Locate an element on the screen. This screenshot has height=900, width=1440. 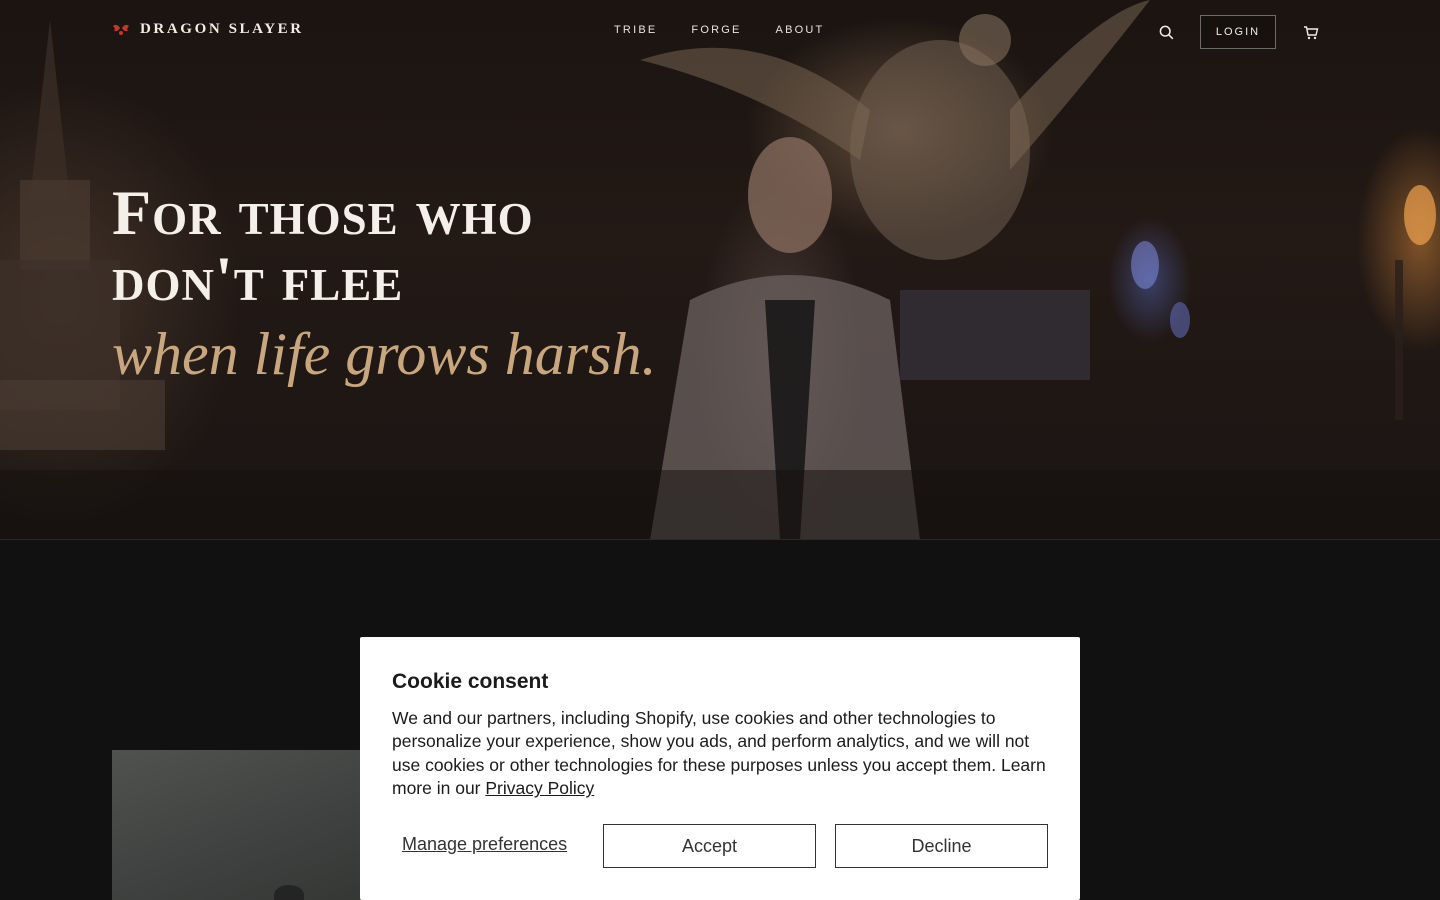
decline-button: Decline is located at coordinates (941, 846).